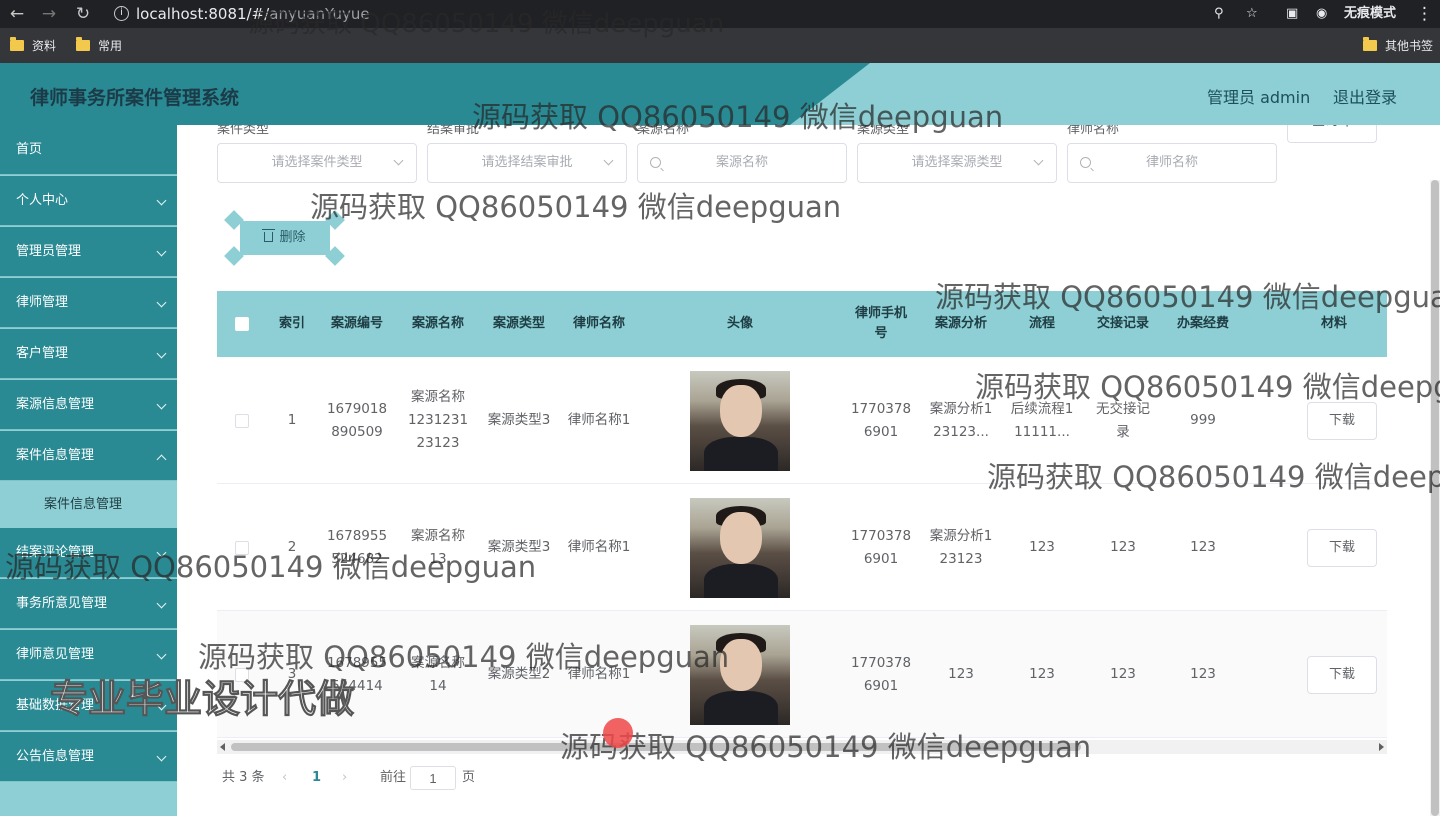 This screenshot has width=1440, height=816. Describe the element at coordinates (599, 324) in the screenshot. I see `column-header: 律师名称` at that location.